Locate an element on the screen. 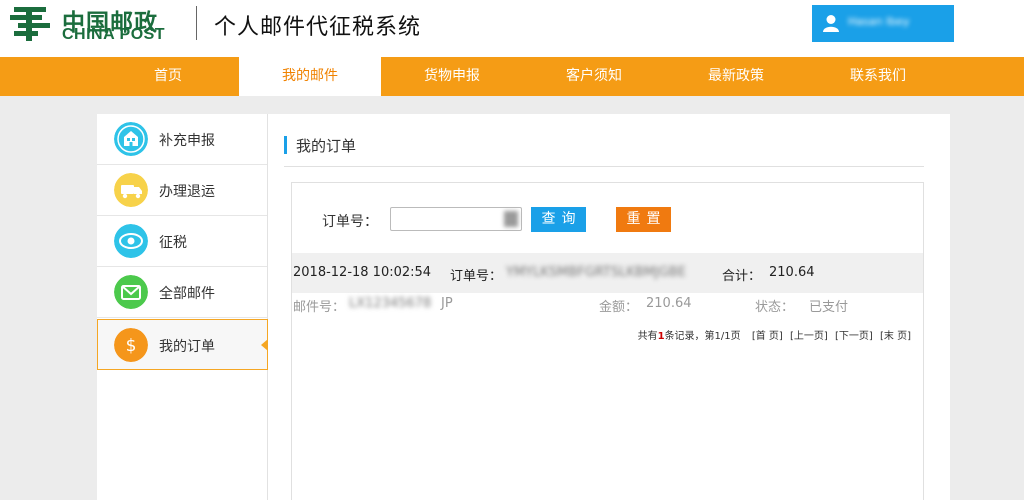 This screenshot has width=1024, height=500. main-nav: 首页 我的邮件 货物申报 客户须知 最新政策 联系我们 is located at coordinates (512, 76).